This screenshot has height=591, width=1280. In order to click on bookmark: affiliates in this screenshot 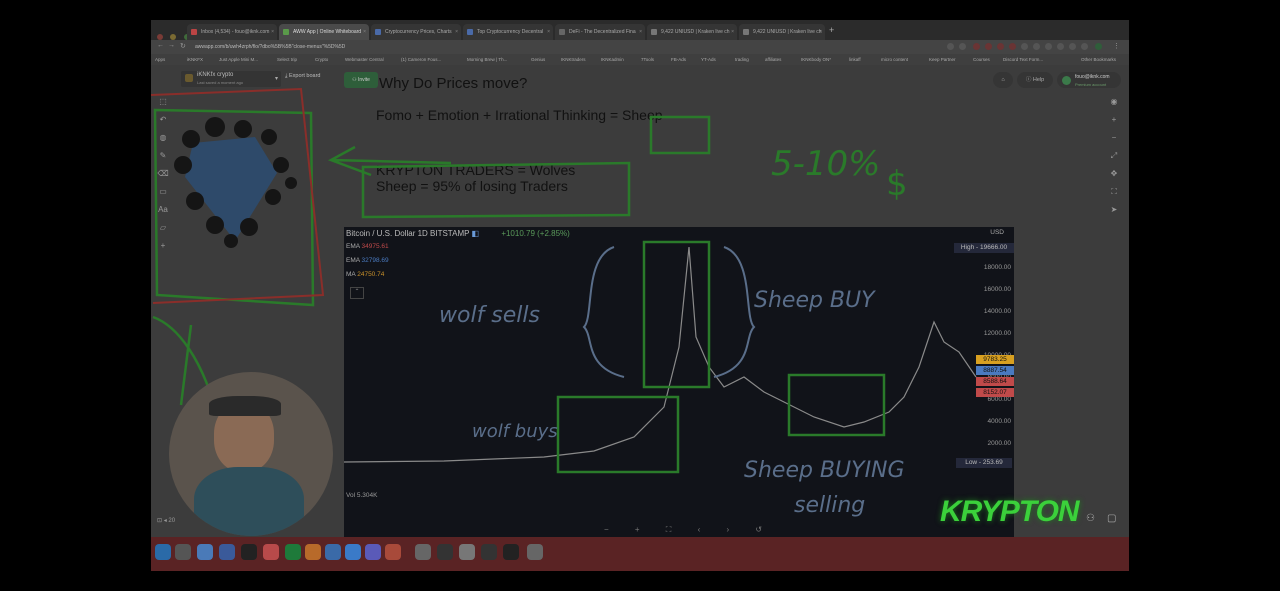, I will do `click(773, 59)`.